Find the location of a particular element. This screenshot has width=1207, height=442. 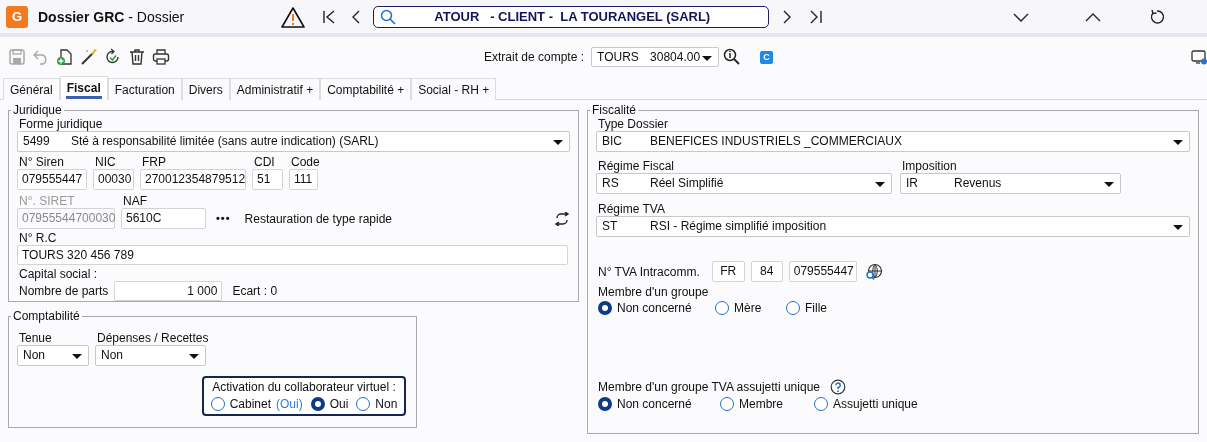

field-label: Extrait de compte : is located at coordinates (534, 57).